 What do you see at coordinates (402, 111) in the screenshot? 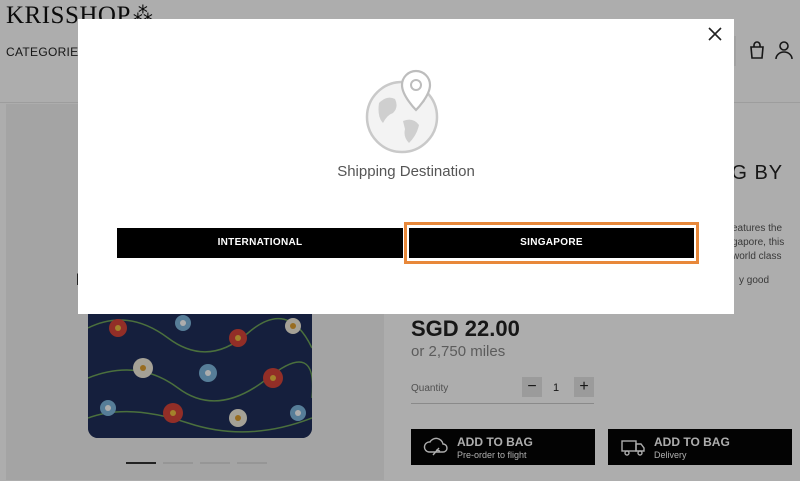
I see `globe-location-icon` at bounding box center [402, 111].